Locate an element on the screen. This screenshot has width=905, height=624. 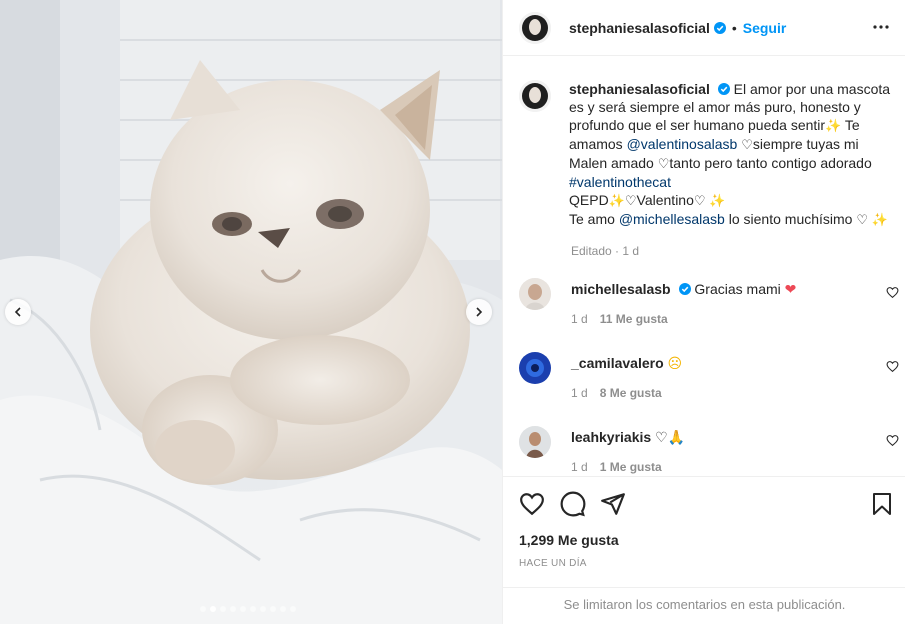
carousel-next-button is located at coordinates (479, 312).